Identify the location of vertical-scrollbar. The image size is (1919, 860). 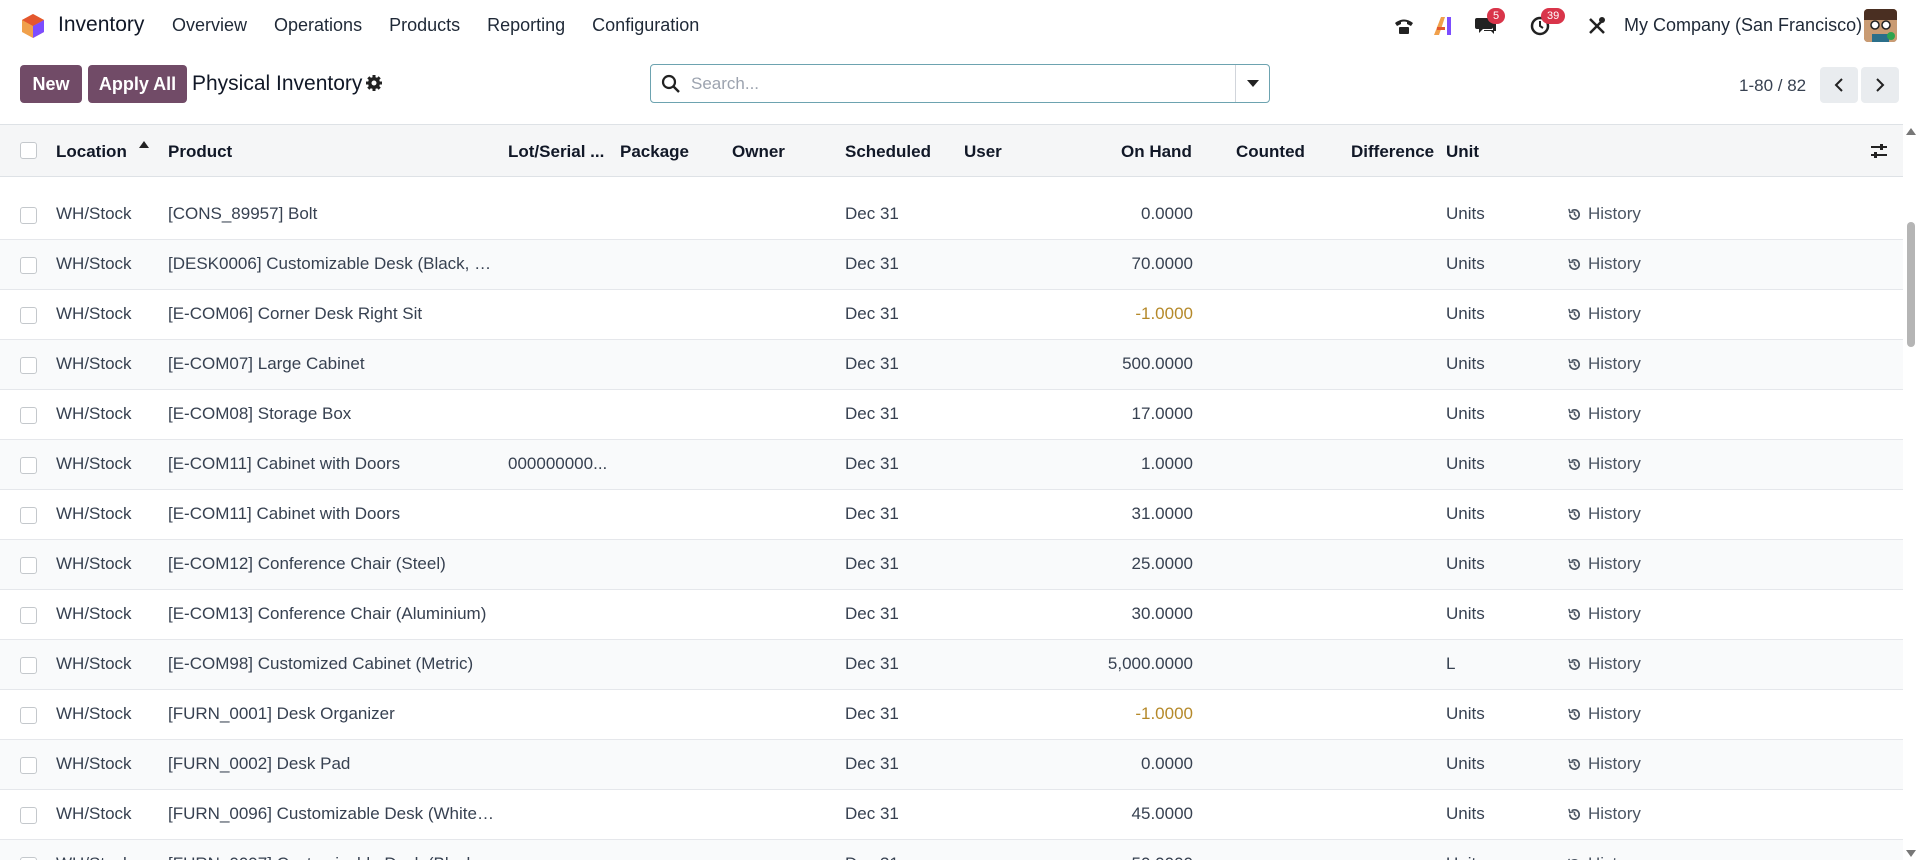
(1911, 492).